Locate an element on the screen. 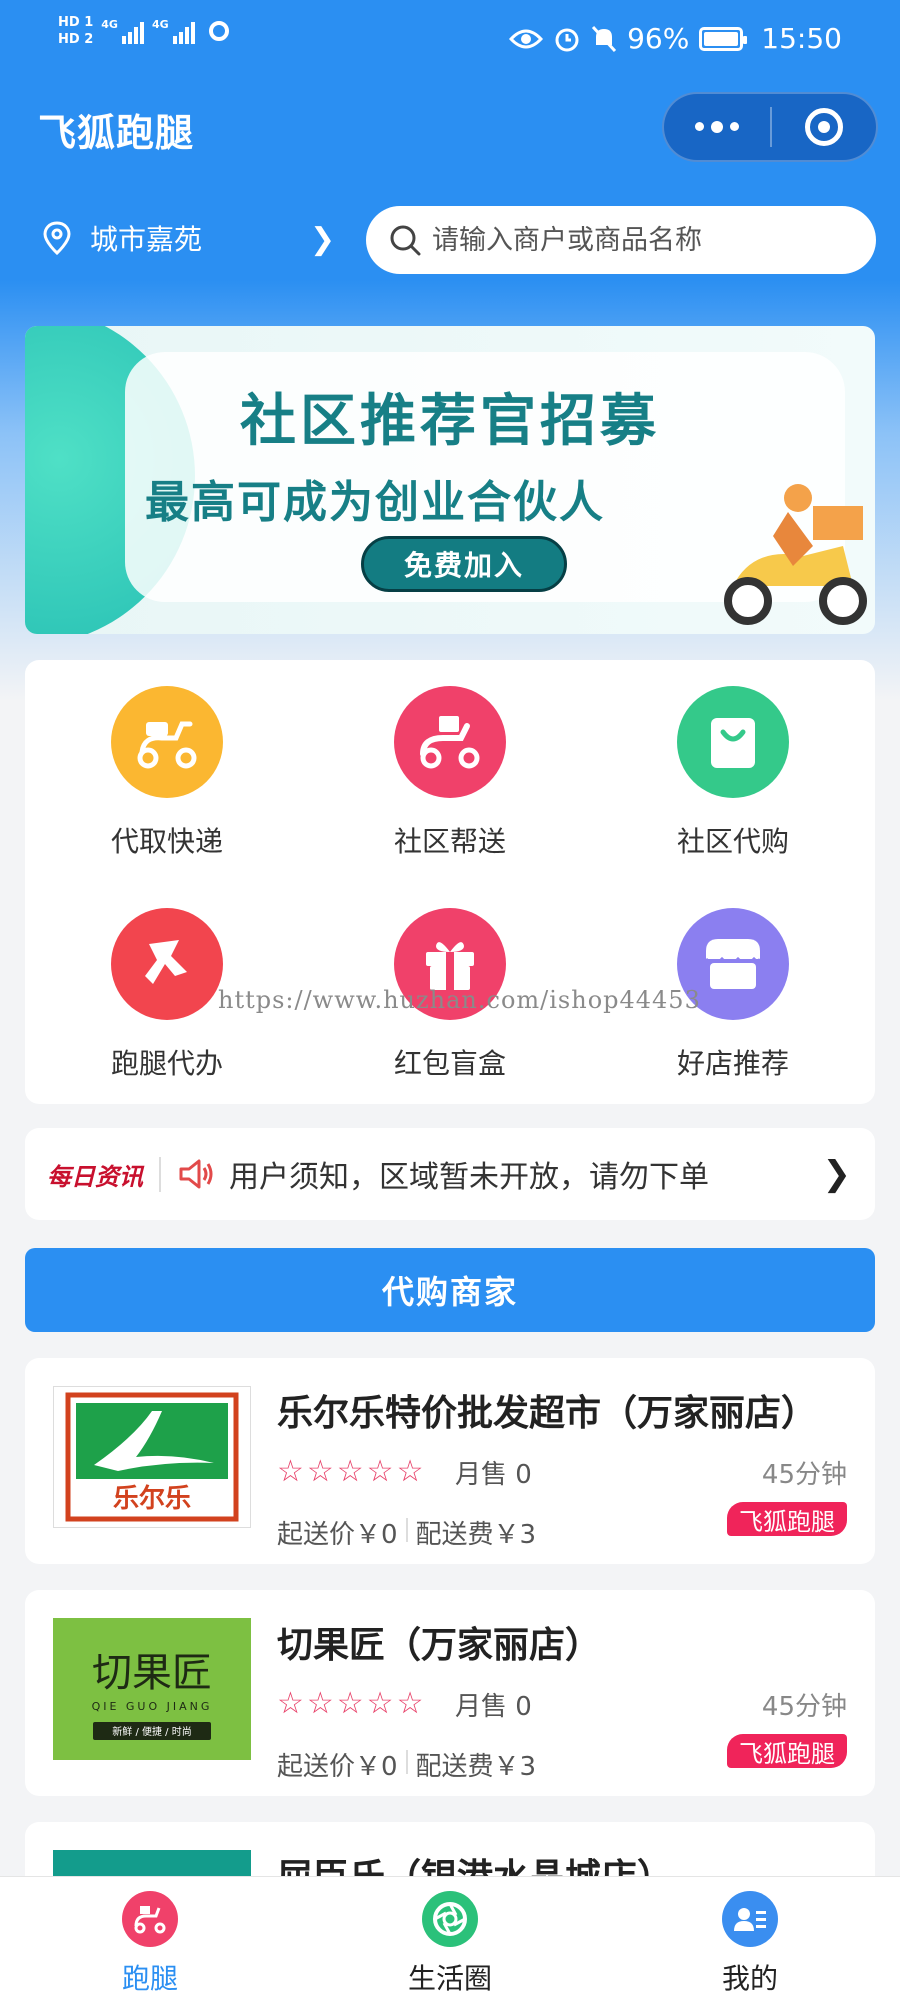 The image size is (900, 2000). delivery-rider-illustration is located at coordinates (795, 554).